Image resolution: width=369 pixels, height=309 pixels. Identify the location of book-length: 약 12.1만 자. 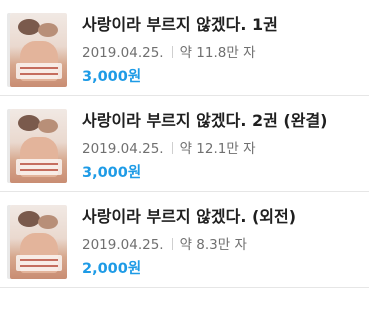
(217, 149).